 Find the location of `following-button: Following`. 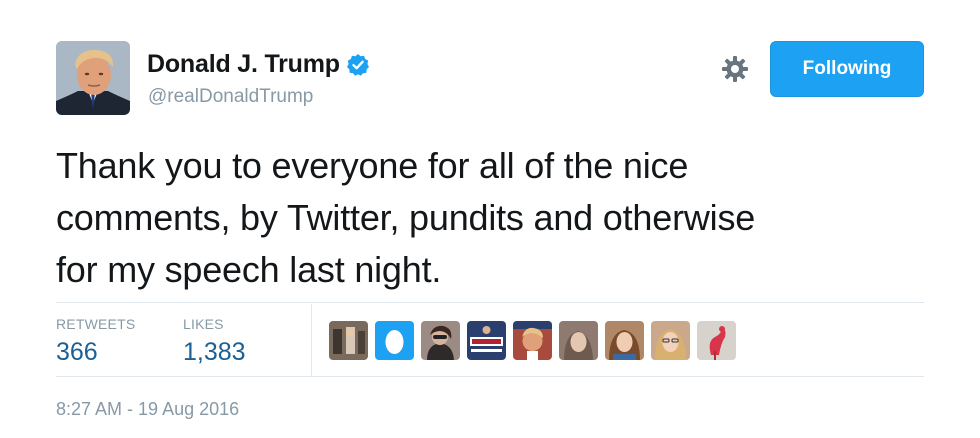

following-button: Following is located at coordinates (847, 69).